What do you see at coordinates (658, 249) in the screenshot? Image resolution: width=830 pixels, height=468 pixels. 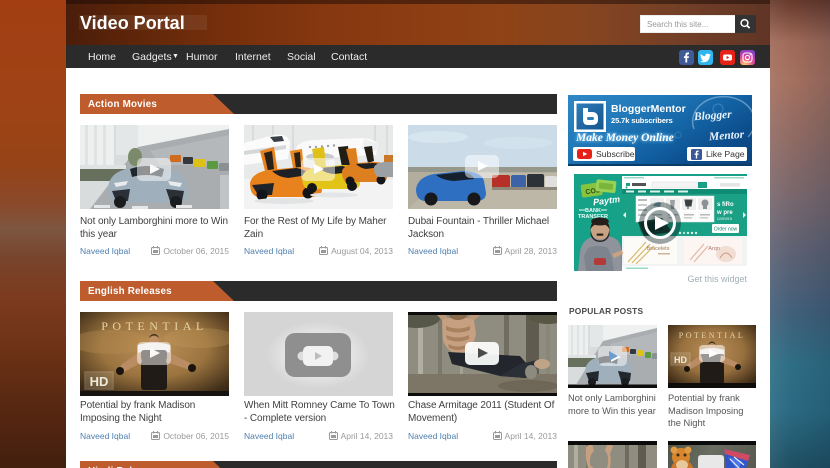 I see `svg-text: Bracelets` at bounding box center [658, 249].